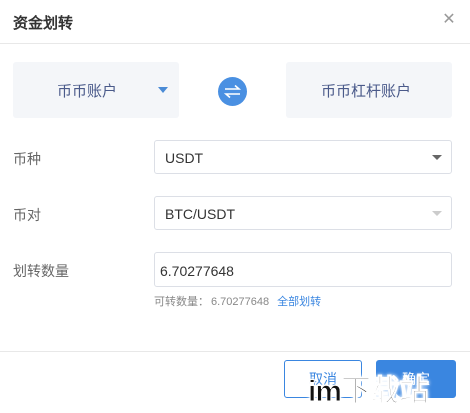 The height and width of the screenshot is (413, 470). What do you see at coordinates (303, 269) in the screenshot?
I see `amount-input: 6.70277648` at bounding box center [303, 269].